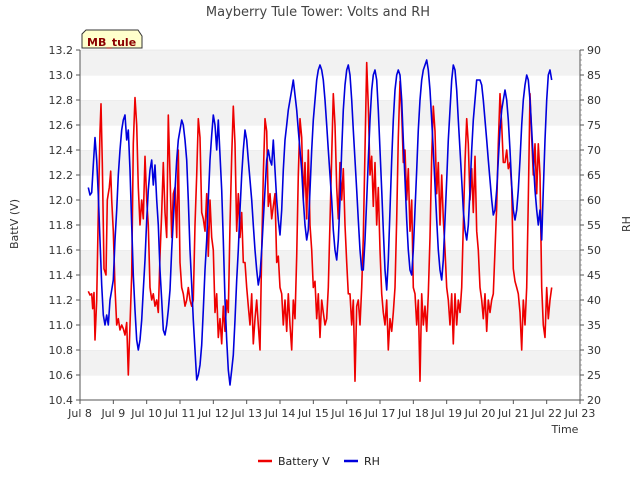  What do you see at coordinates (280, 413) in the screenshot?
I see `x-tick-label: Jul 14` at bounding box center [280, 413].